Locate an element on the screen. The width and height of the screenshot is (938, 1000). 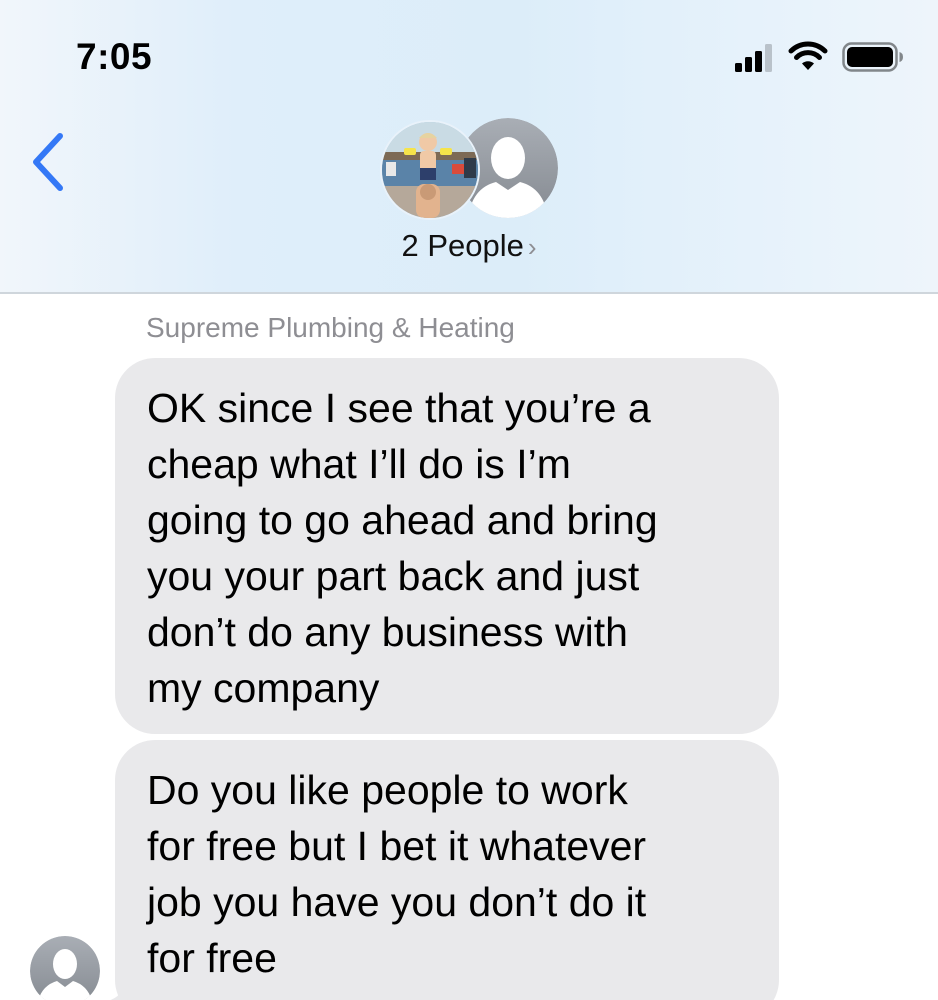
wifi-icon is located at coordinates (808, 55).